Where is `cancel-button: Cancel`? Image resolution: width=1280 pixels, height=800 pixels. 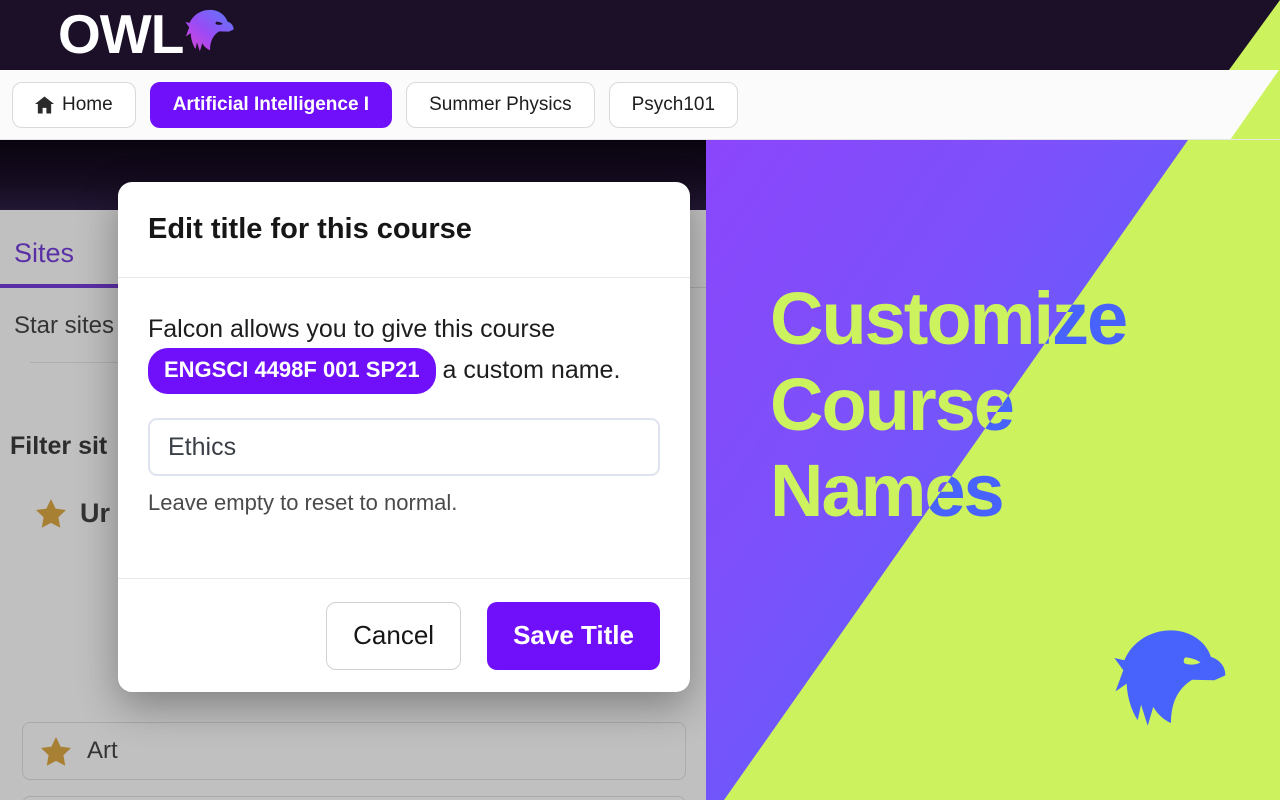
cancel-button: Cancel is located at coordinates (394, 635).